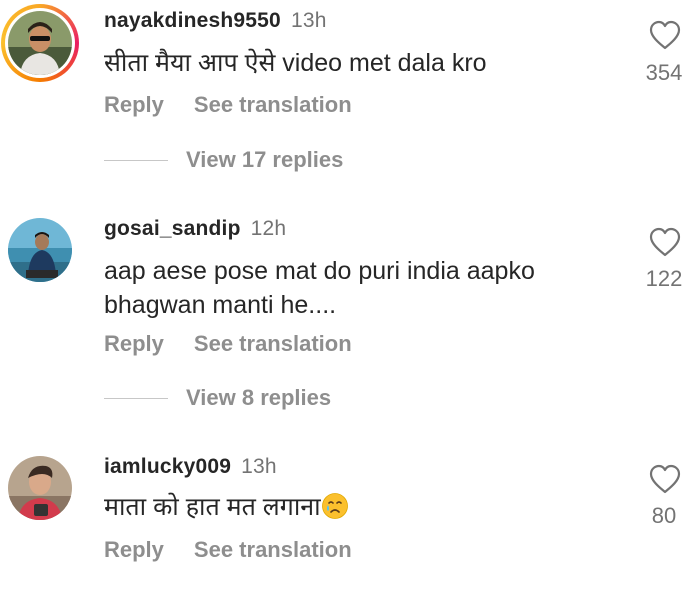 This screenshot has width=700, height=599. Describe the element at coordinates (212, 507) in the screenshot. I see `comment-text-content: माता को हात मत लगाना` at that location.